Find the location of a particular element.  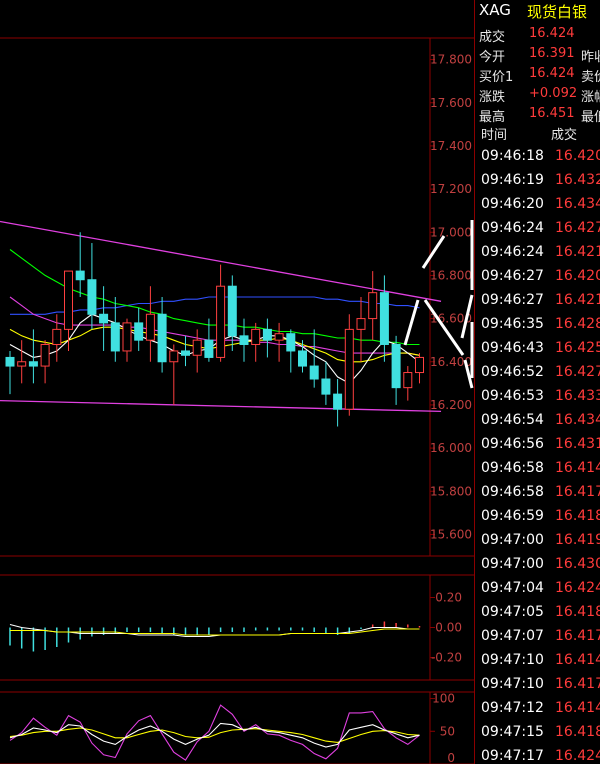

quote-value: 16.391 is located at coordinates (552, 53).